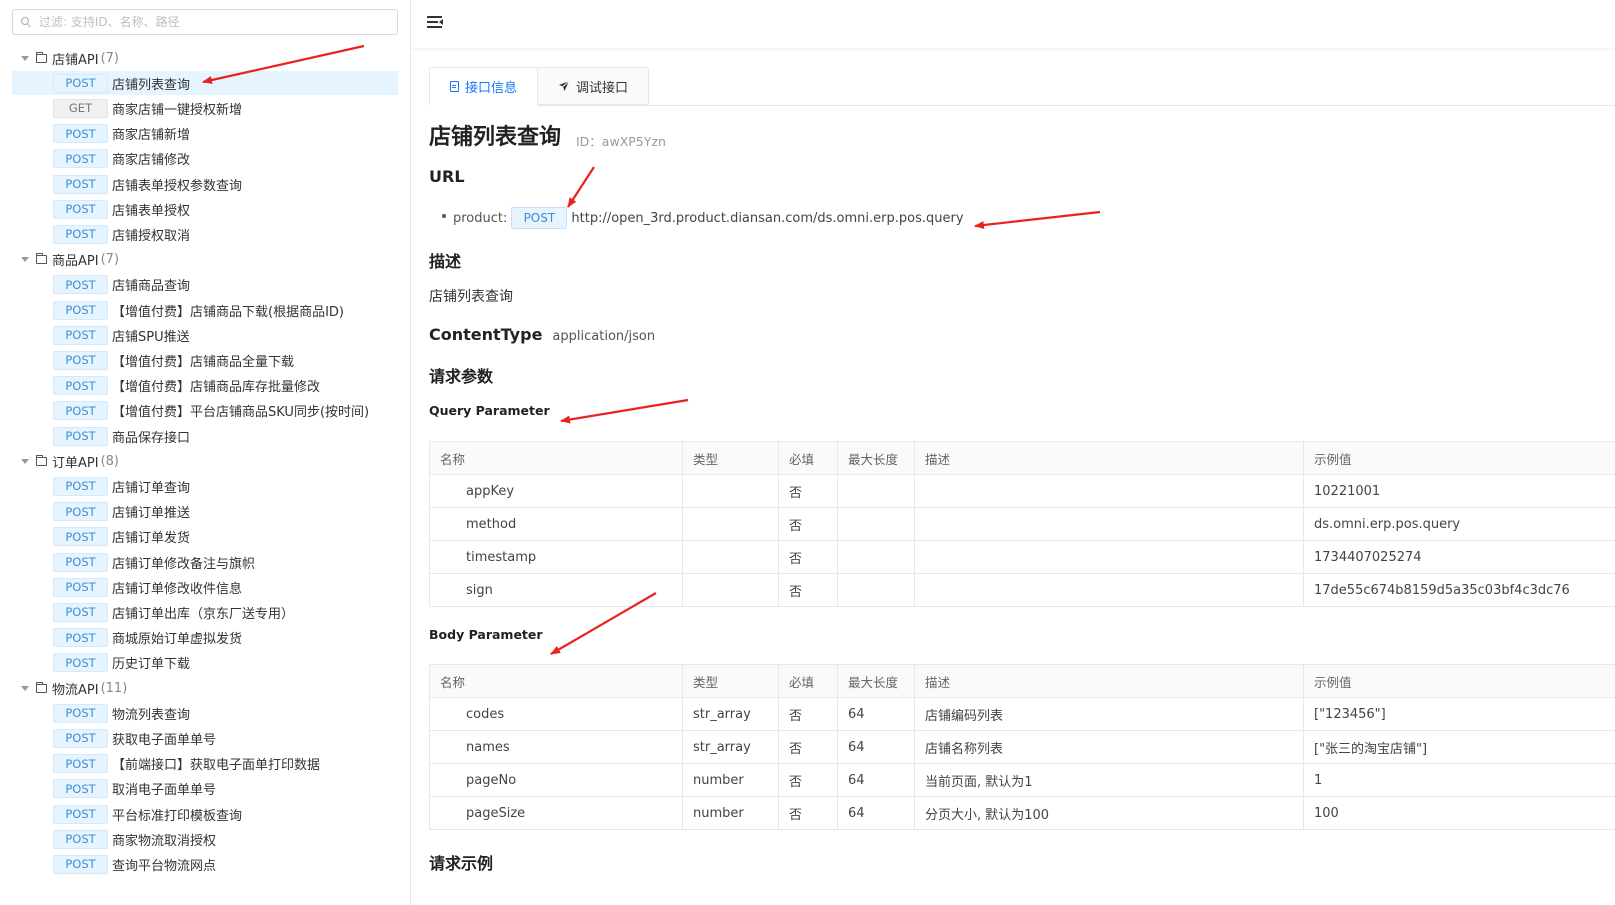  I want to click on tree-item: POST 【增值付费】店铺商品全量下载, so click(205, 360).